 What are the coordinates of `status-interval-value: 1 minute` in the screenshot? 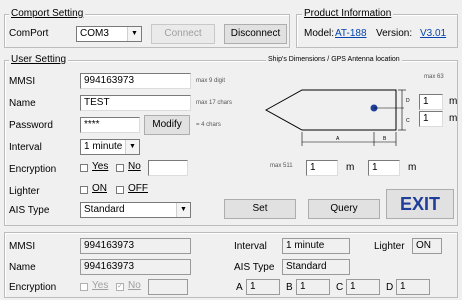 It's located at (316, 246).